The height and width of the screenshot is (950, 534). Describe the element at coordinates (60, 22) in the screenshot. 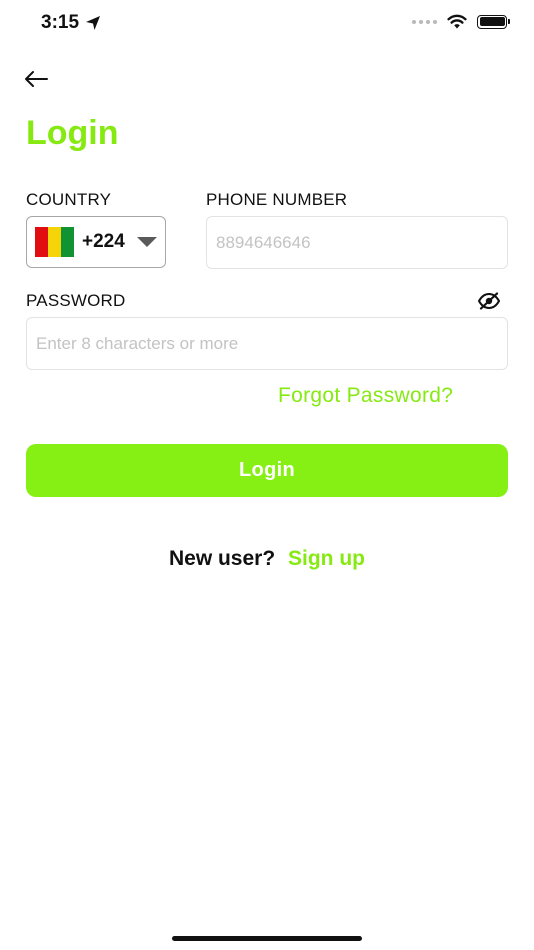

I see `status-time-text: 3:15` at that location.